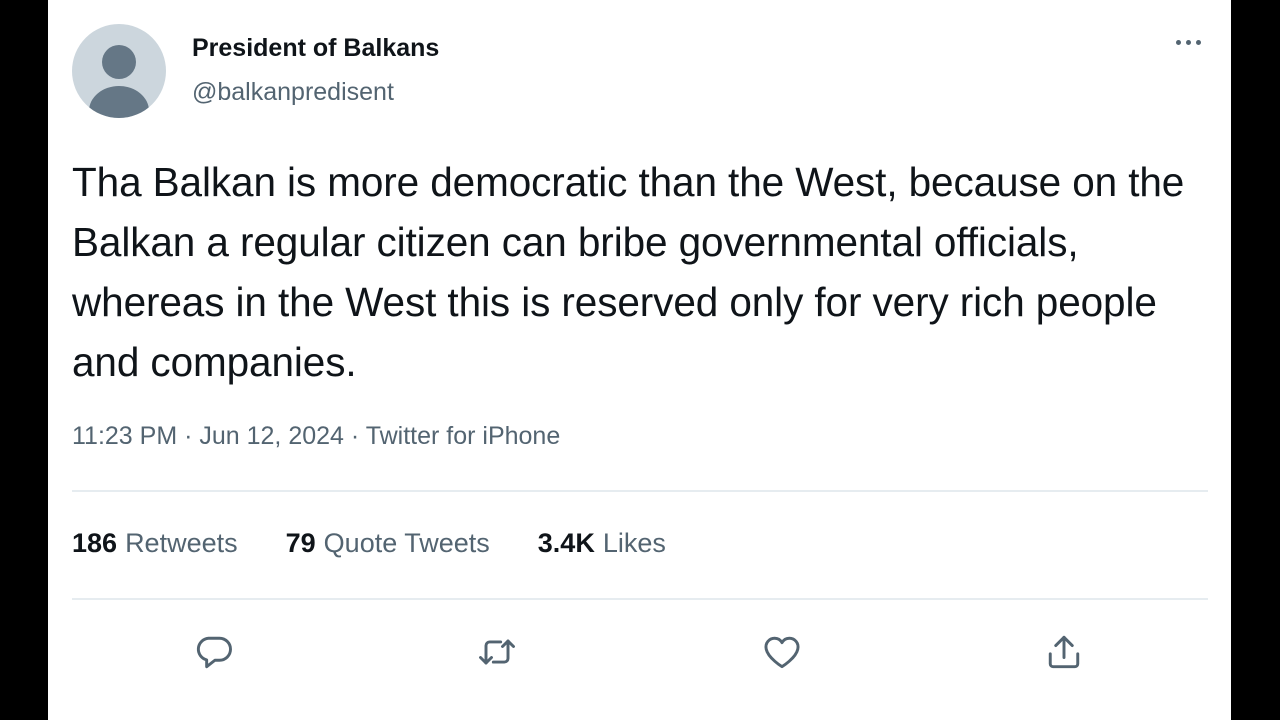 The image size is (1280, 720). Describe the element at coordinates (181, 543) in the screenshot. I see `retweets-label: Retweets` at that location.